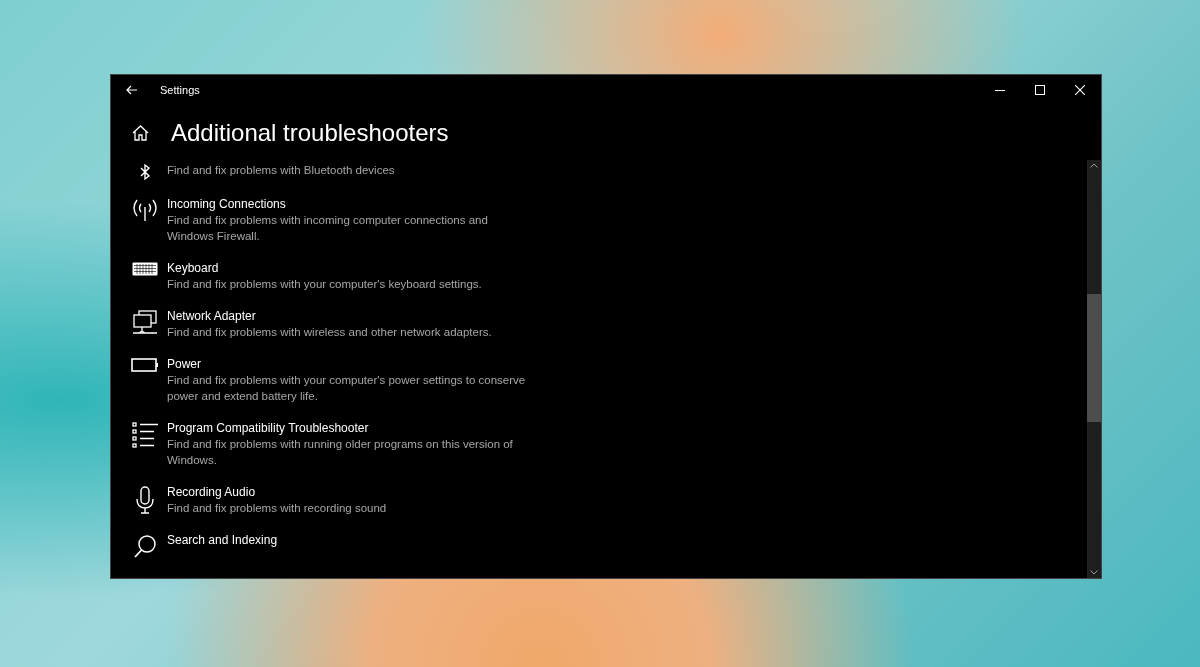  I want to click on home-icon, so click(140, 132).